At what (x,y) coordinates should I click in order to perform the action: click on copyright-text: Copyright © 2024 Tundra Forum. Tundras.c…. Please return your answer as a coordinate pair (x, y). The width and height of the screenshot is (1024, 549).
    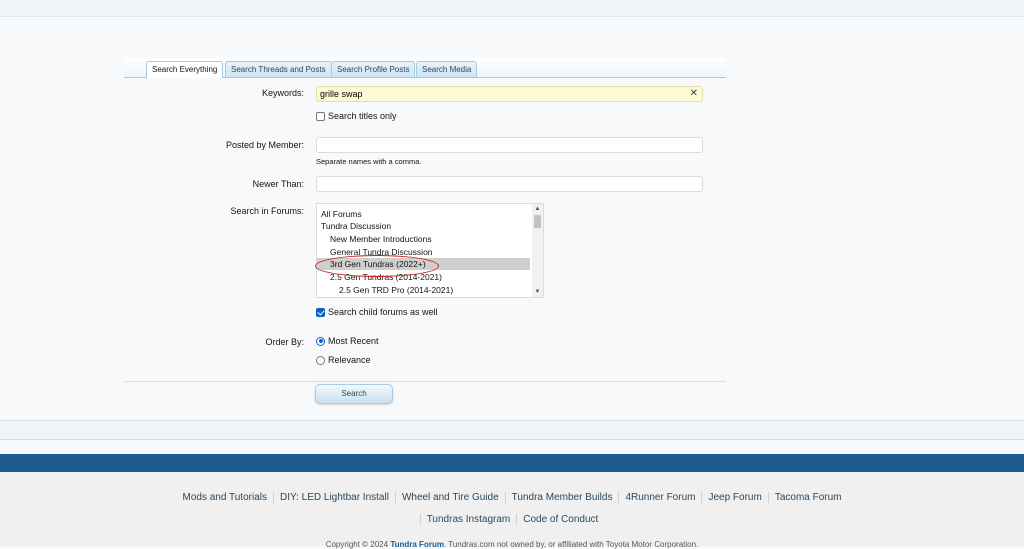
    Looking at the image, I should click on (512, 544).